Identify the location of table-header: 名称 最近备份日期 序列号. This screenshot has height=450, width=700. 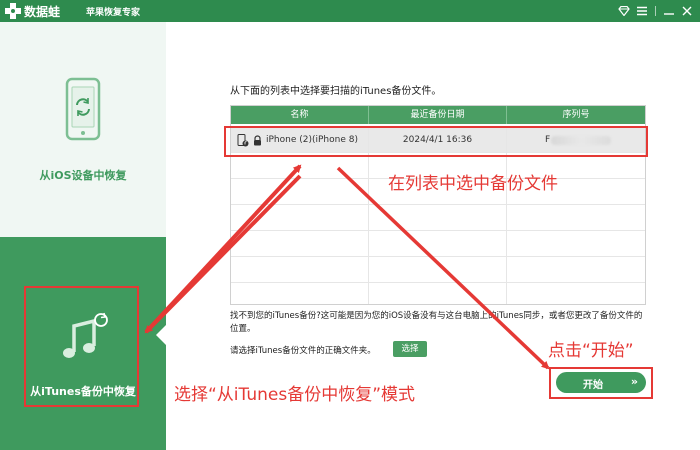
(438, 115).